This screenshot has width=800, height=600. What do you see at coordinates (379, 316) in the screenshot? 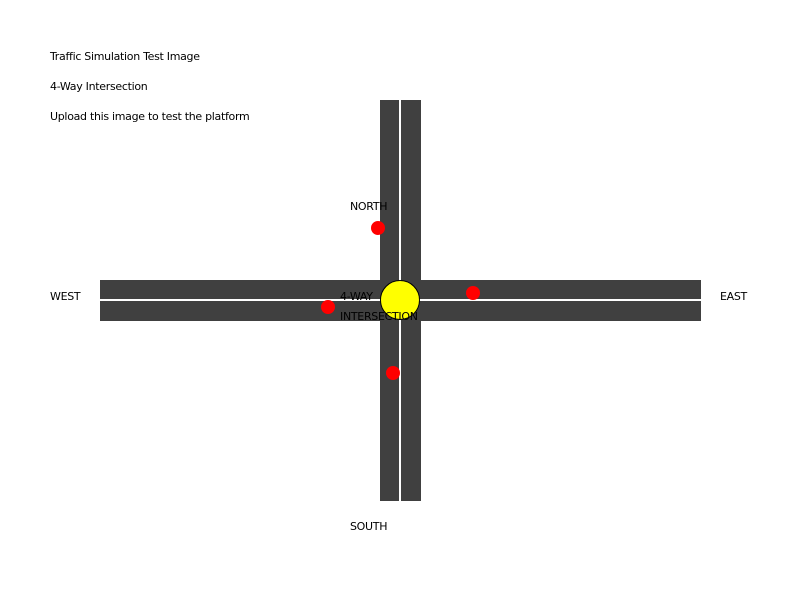
I see `intersection-label-line2: INTERSECTION` at bounding box center [379, 316].